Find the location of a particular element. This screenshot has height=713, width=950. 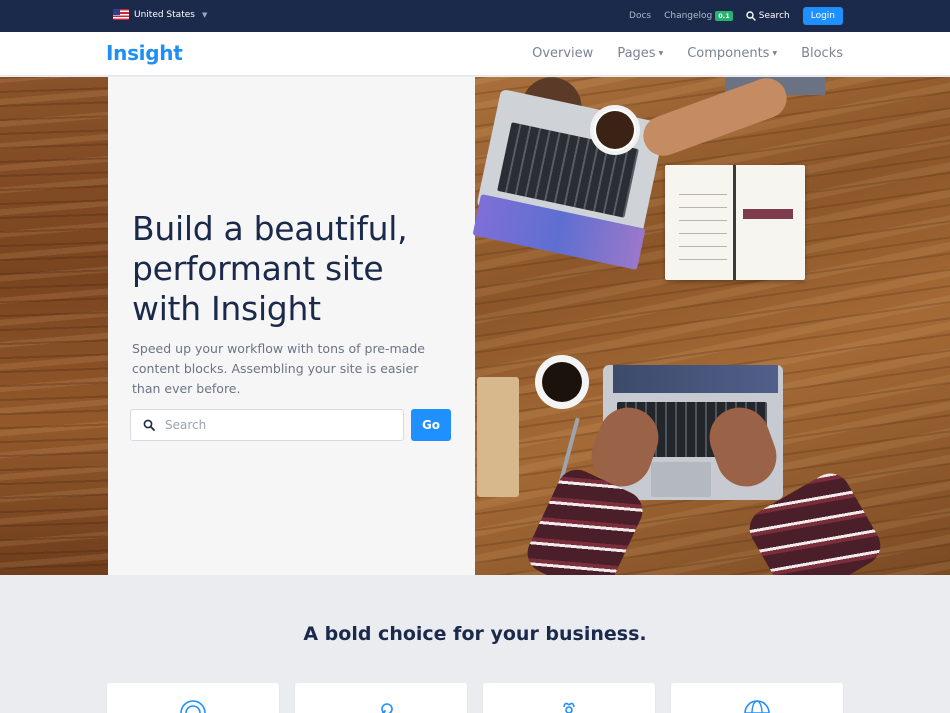

changelog-link: Changelog 0.1 is located at coordinates (698, 16).